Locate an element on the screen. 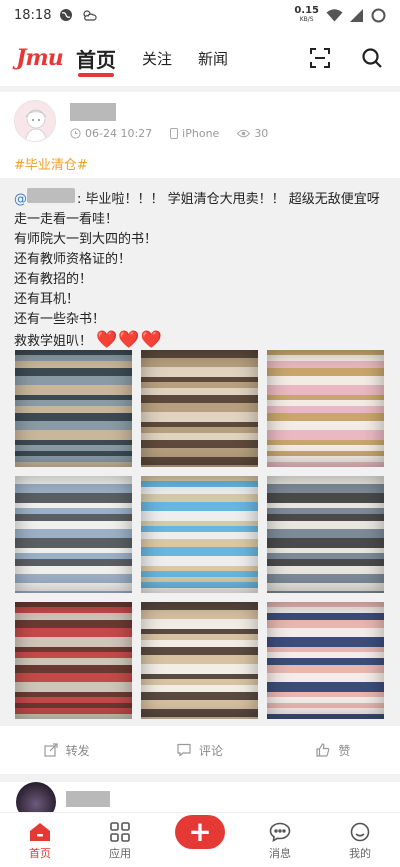 The height and width of the screenshot is (867, 400). nav-messages: 消息 is located at coordinates (280, 840).